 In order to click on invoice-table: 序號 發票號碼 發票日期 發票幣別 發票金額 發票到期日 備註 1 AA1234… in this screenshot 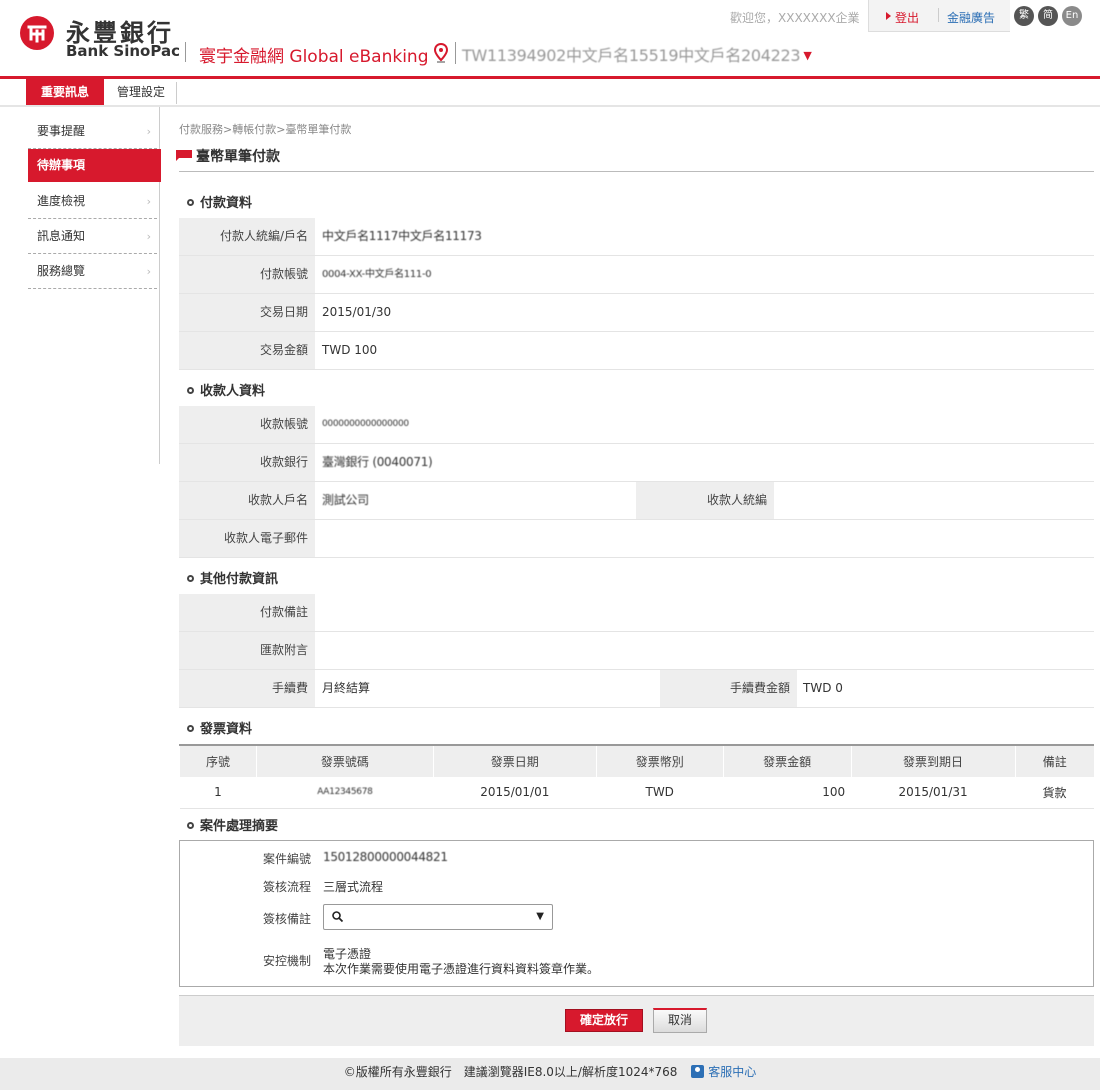, I will do `click(636, 776)`.